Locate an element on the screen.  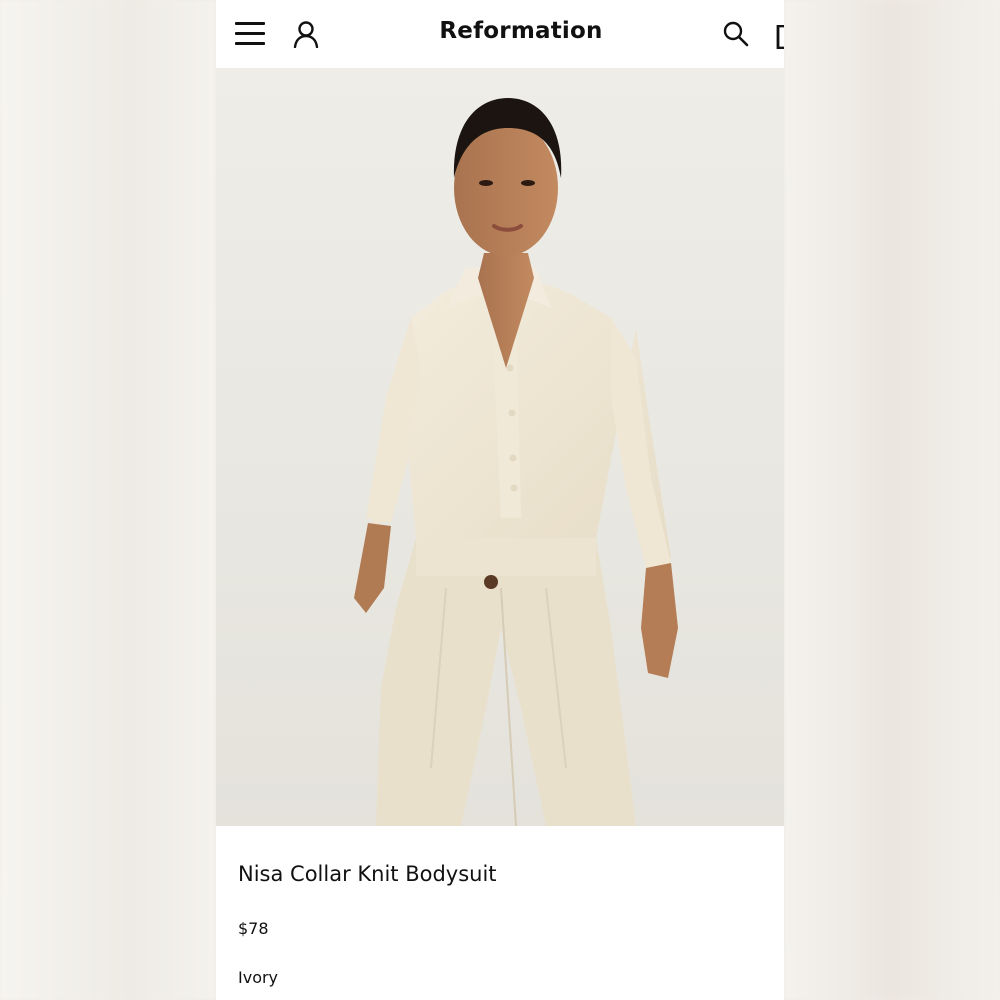
search-icon is located at coordinates (736, 34).